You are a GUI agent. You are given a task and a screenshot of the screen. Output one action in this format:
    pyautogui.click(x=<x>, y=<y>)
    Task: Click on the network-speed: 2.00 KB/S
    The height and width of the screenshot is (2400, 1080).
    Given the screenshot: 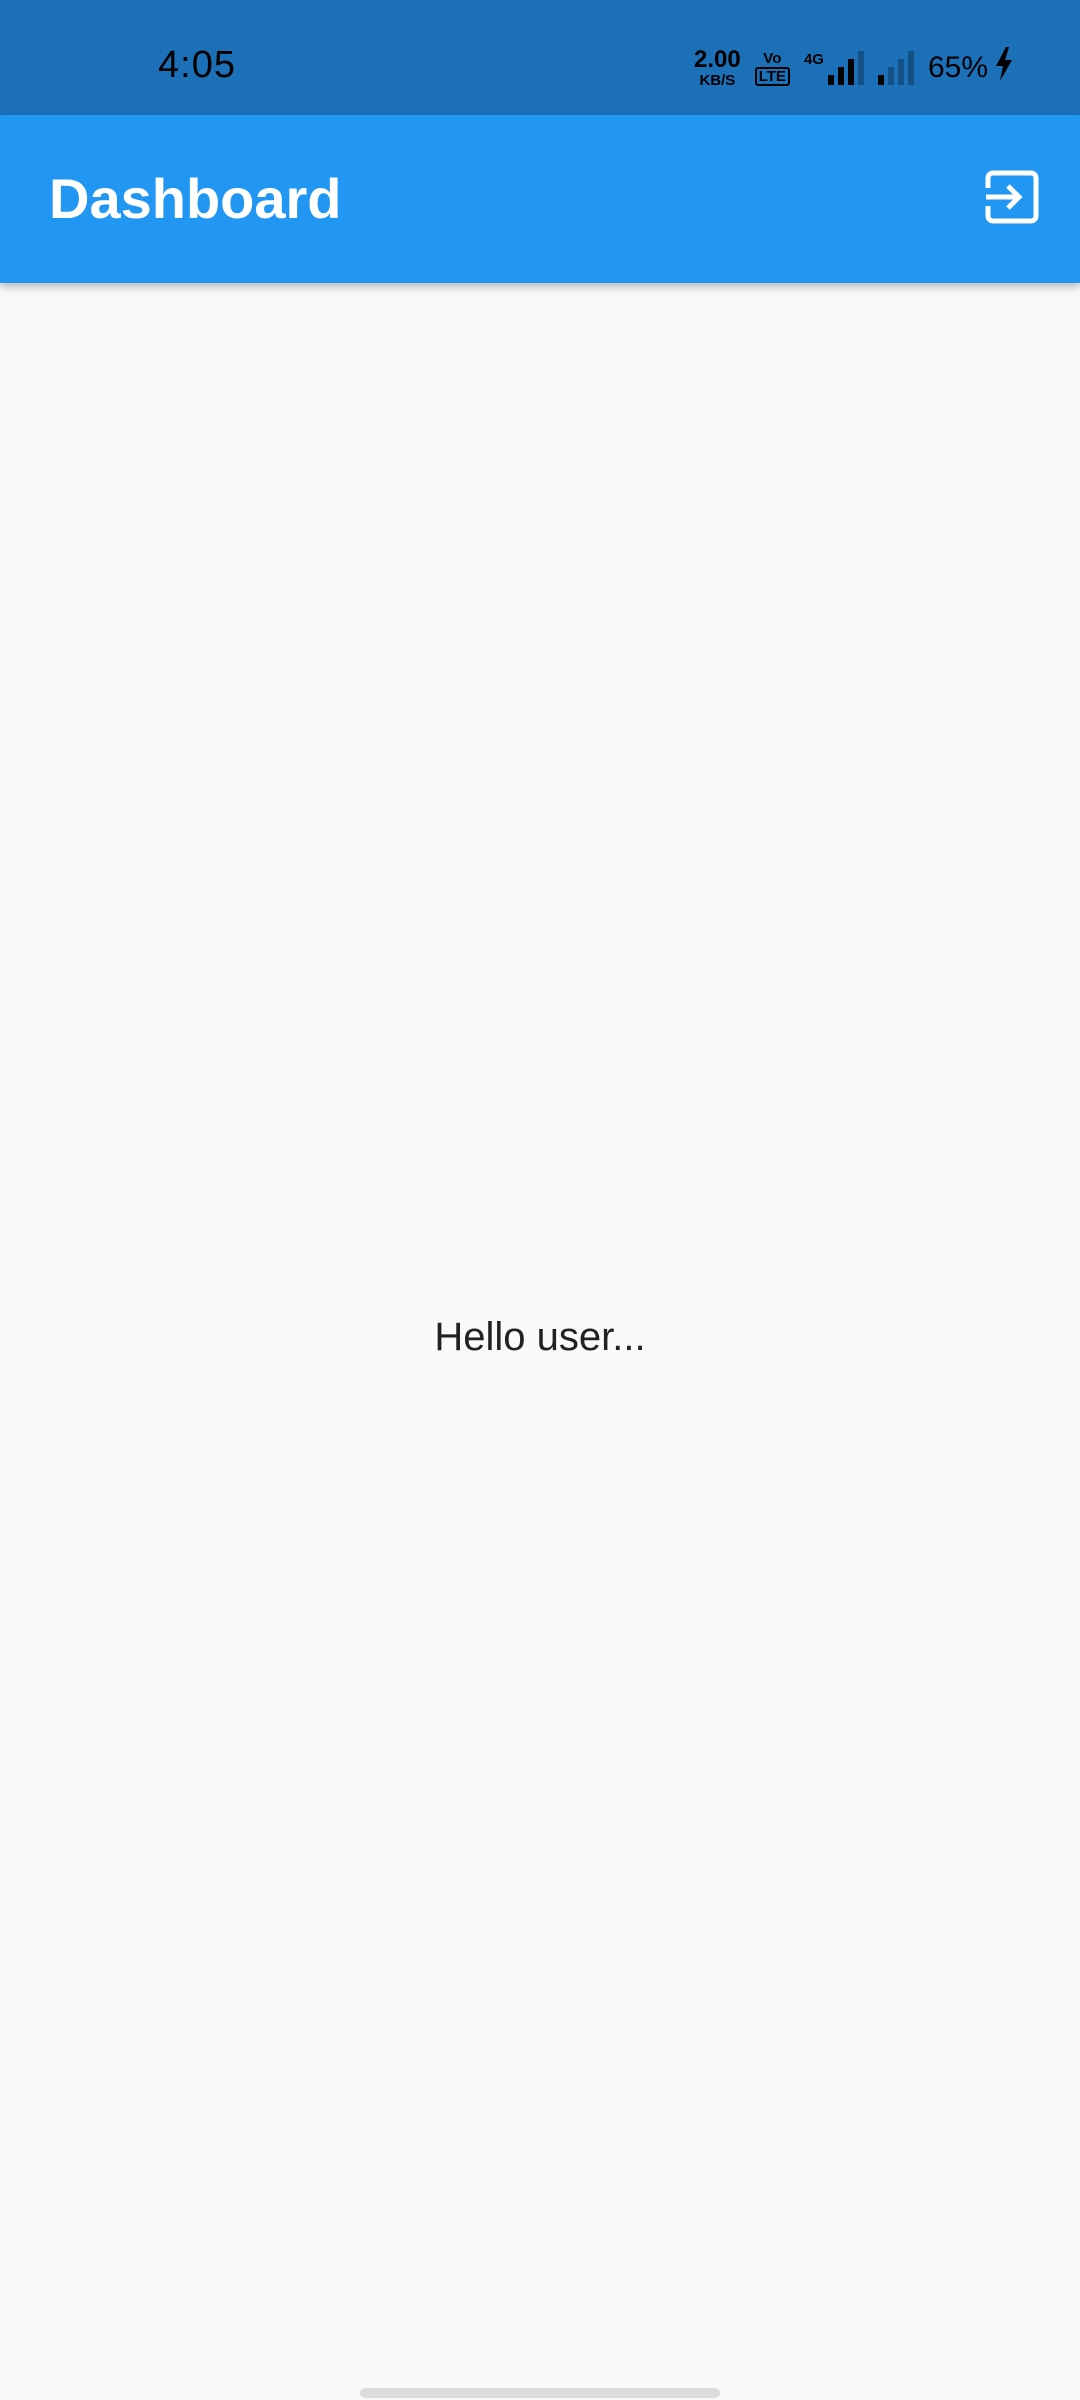 What is the action you would take?
    pyautogui.click(x=717, y=67)
    